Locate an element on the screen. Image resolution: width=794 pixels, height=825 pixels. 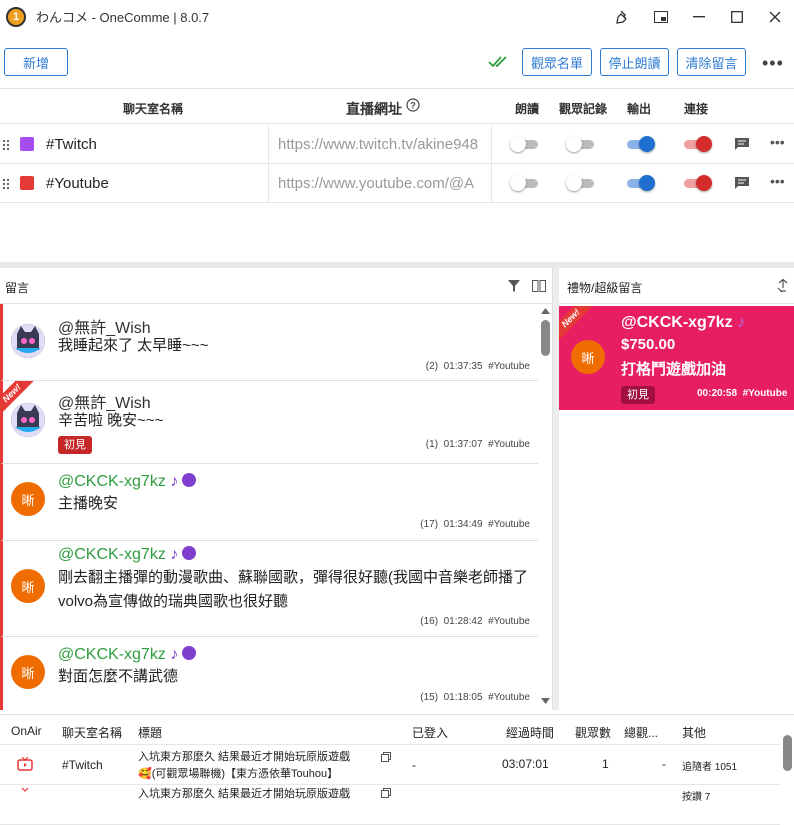
clear-comments-button: 清除留言 is located at coordinates (711, 62).